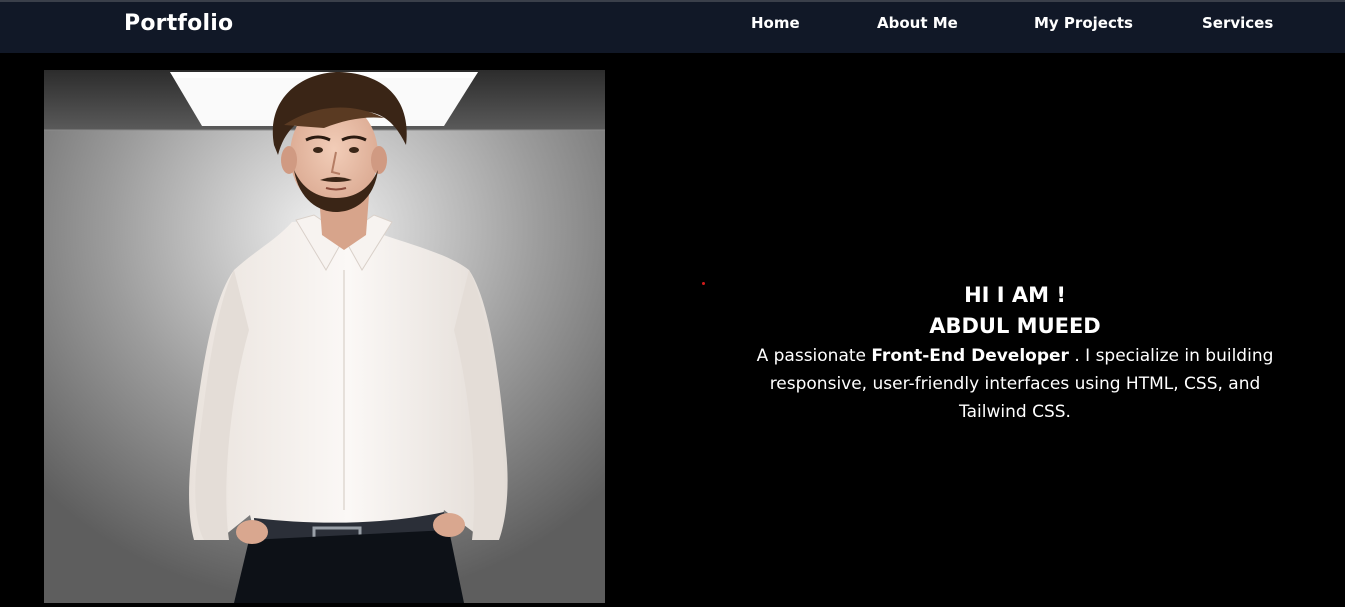  What do you see at coordinates (703, 283) in the screenshot?
I see `accent-dot` at bounding box center [703, 283].